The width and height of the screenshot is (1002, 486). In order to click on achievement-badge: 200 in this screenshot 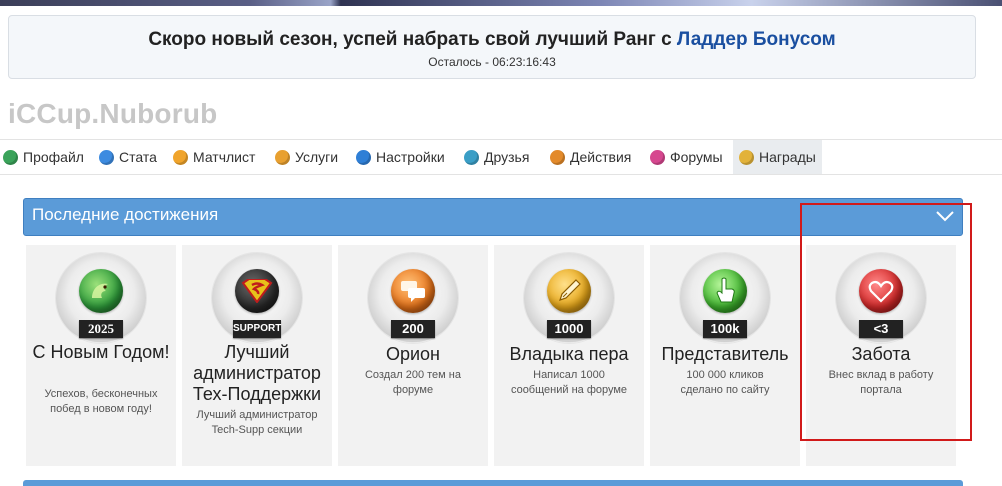, I will do `click(413, 329)`.